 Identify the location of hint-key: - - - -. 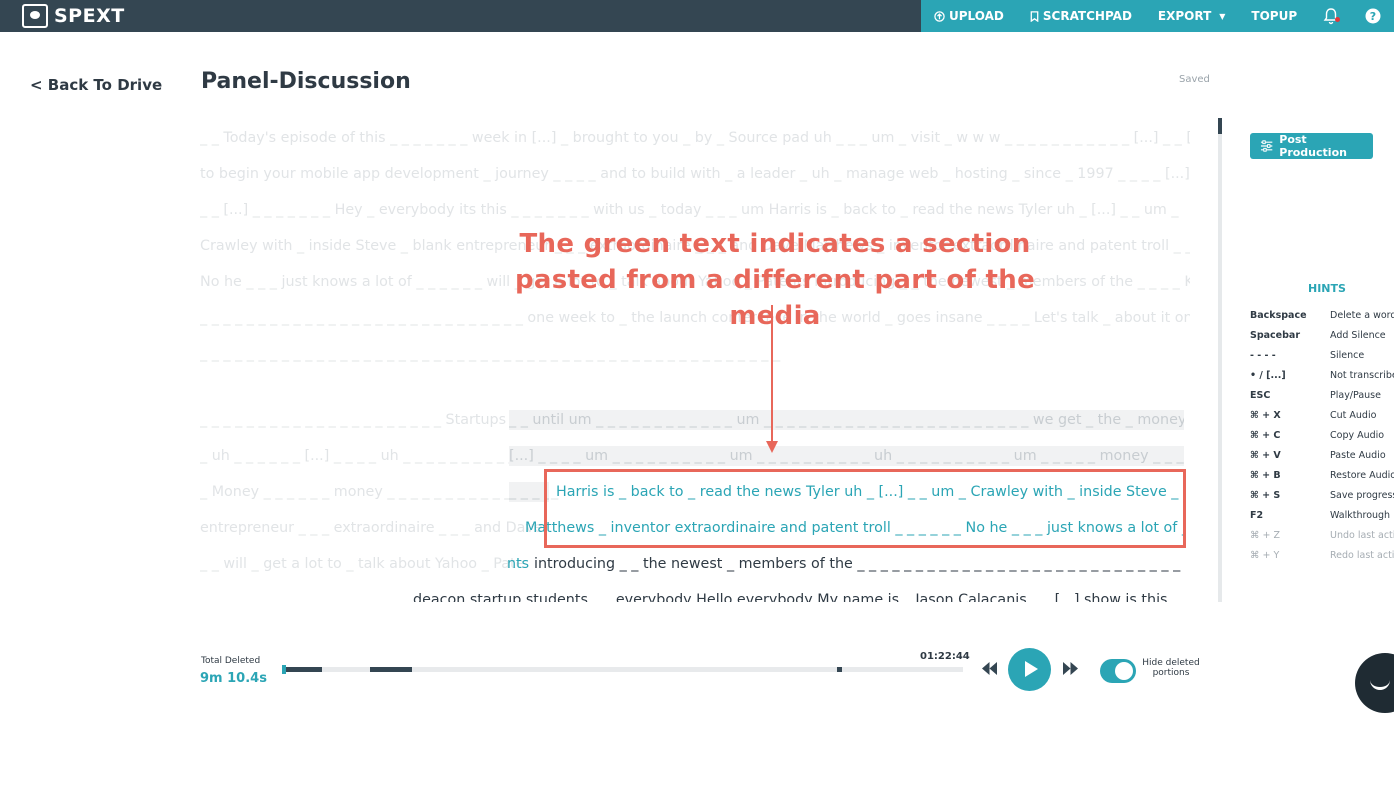
(1263, 355).